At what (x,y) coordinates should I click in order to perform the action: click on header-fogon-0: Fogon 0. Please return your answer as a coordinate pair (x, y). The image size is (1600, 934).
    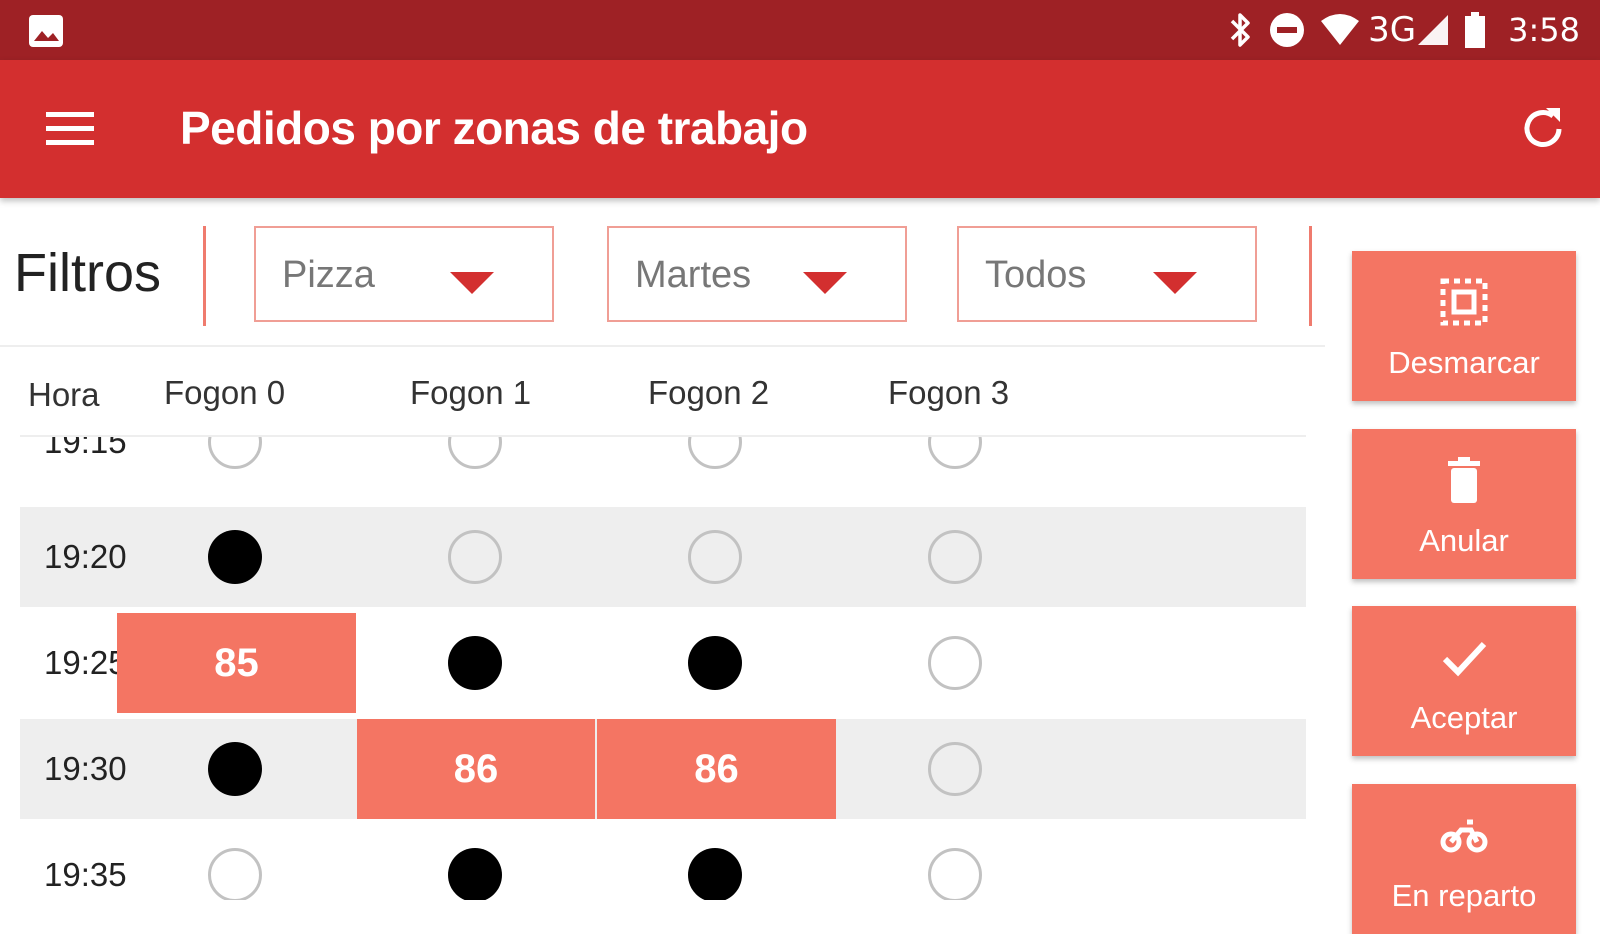
    Looking at the image, I should click on (225, 392).